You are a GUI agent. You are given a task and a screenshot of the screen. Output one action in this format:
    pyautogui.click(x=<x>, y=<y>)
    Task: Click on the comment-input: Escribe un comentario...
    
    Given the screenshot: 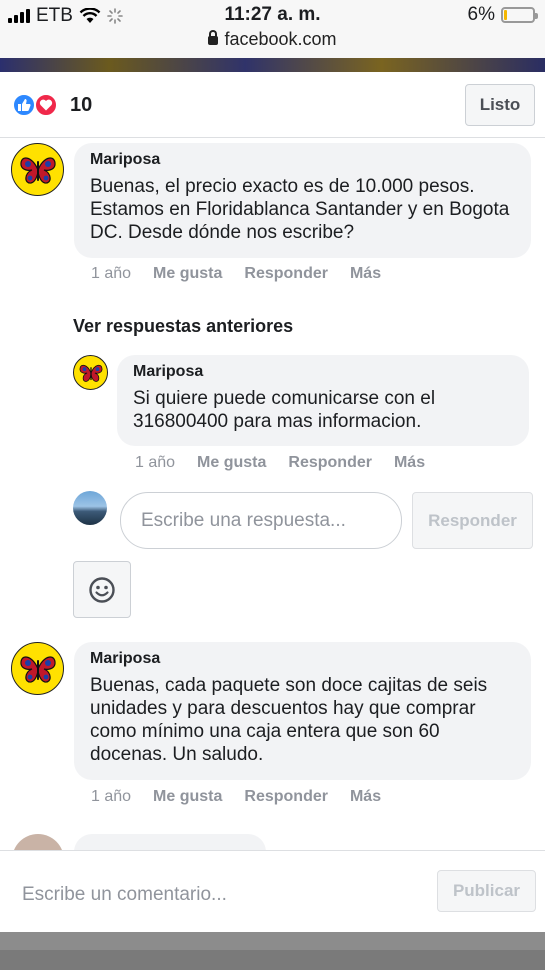 What is the action you would take?
    pyautogui.click(x=124, y=895)
    